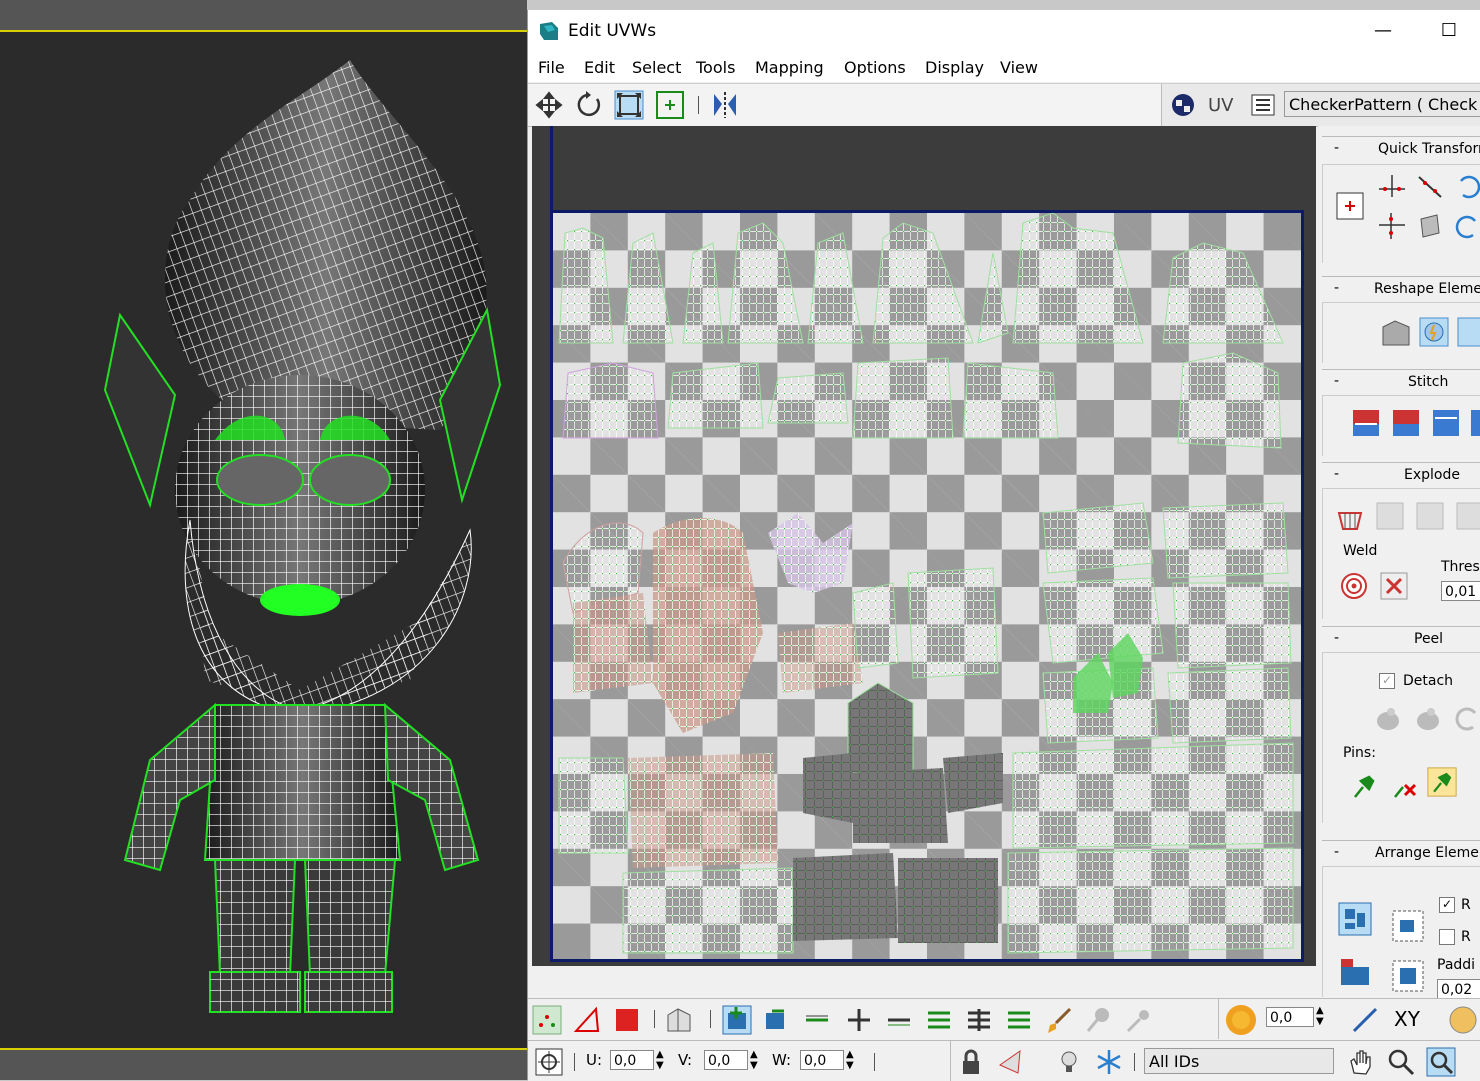  What do you see at coordinates (1290, 1017) in the screenshot?
I see `falloff-field: 0,0` at bounding box center [1290, 1017].